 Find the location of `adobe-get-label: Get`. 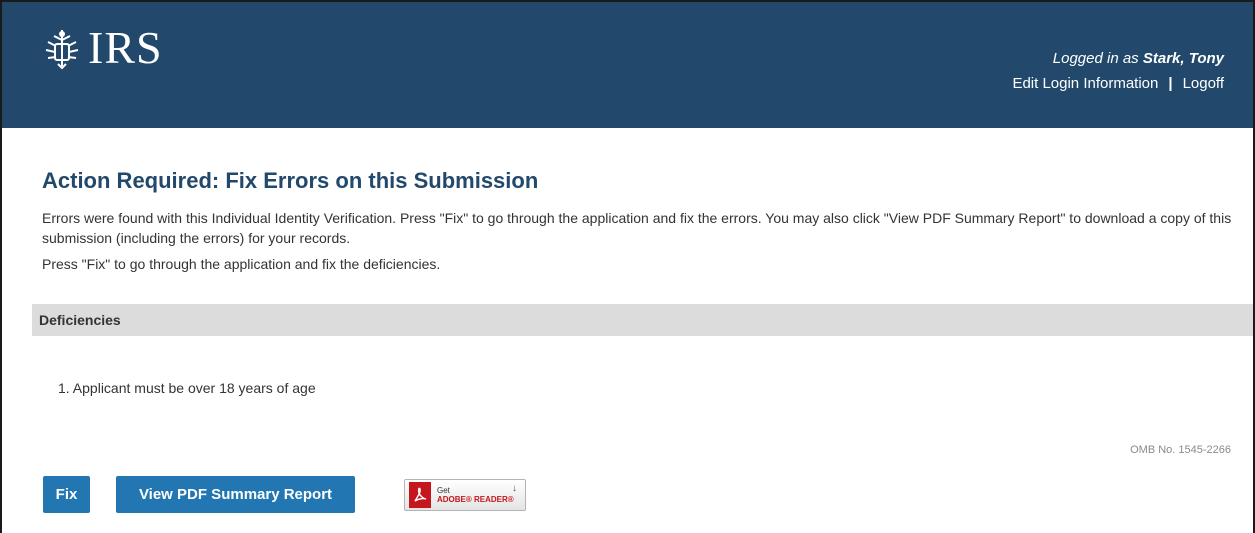

adobe-get-label: Get is located at coordinates (443, 490).